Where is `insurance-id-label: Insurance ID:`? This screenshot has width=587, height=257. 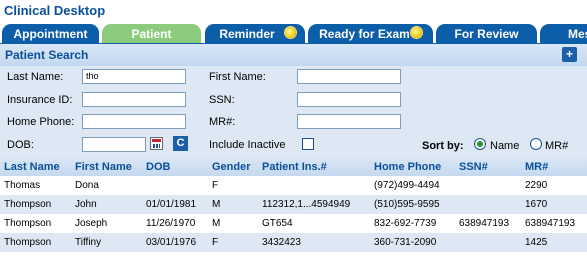 insurance-id-label: Insurance ID: is located at coordinates (40, 100).